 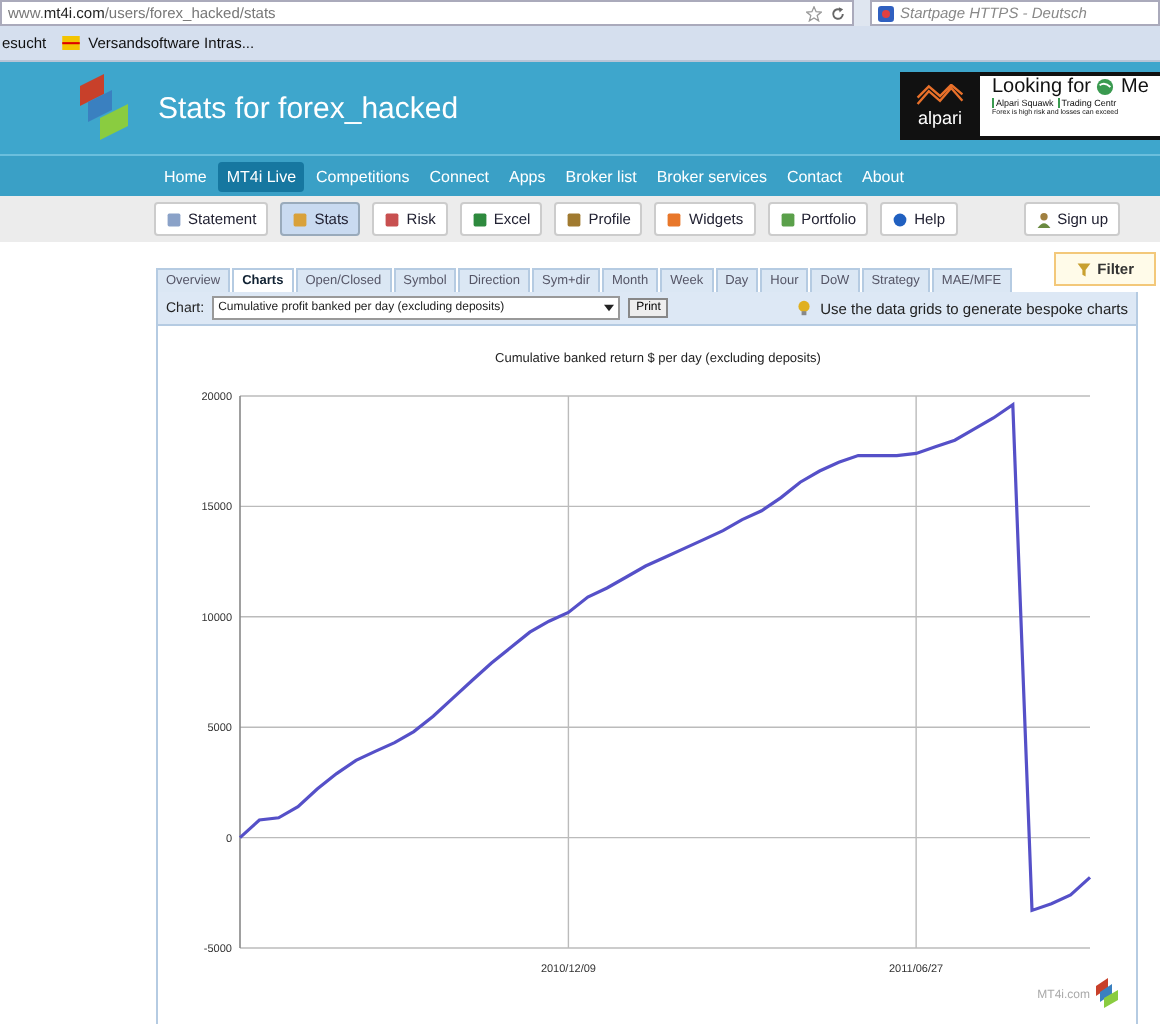 What do you see at coordinates (1107, 993) in the screenshot?
I see `logo-icon` at bounding box center [1107, 993].